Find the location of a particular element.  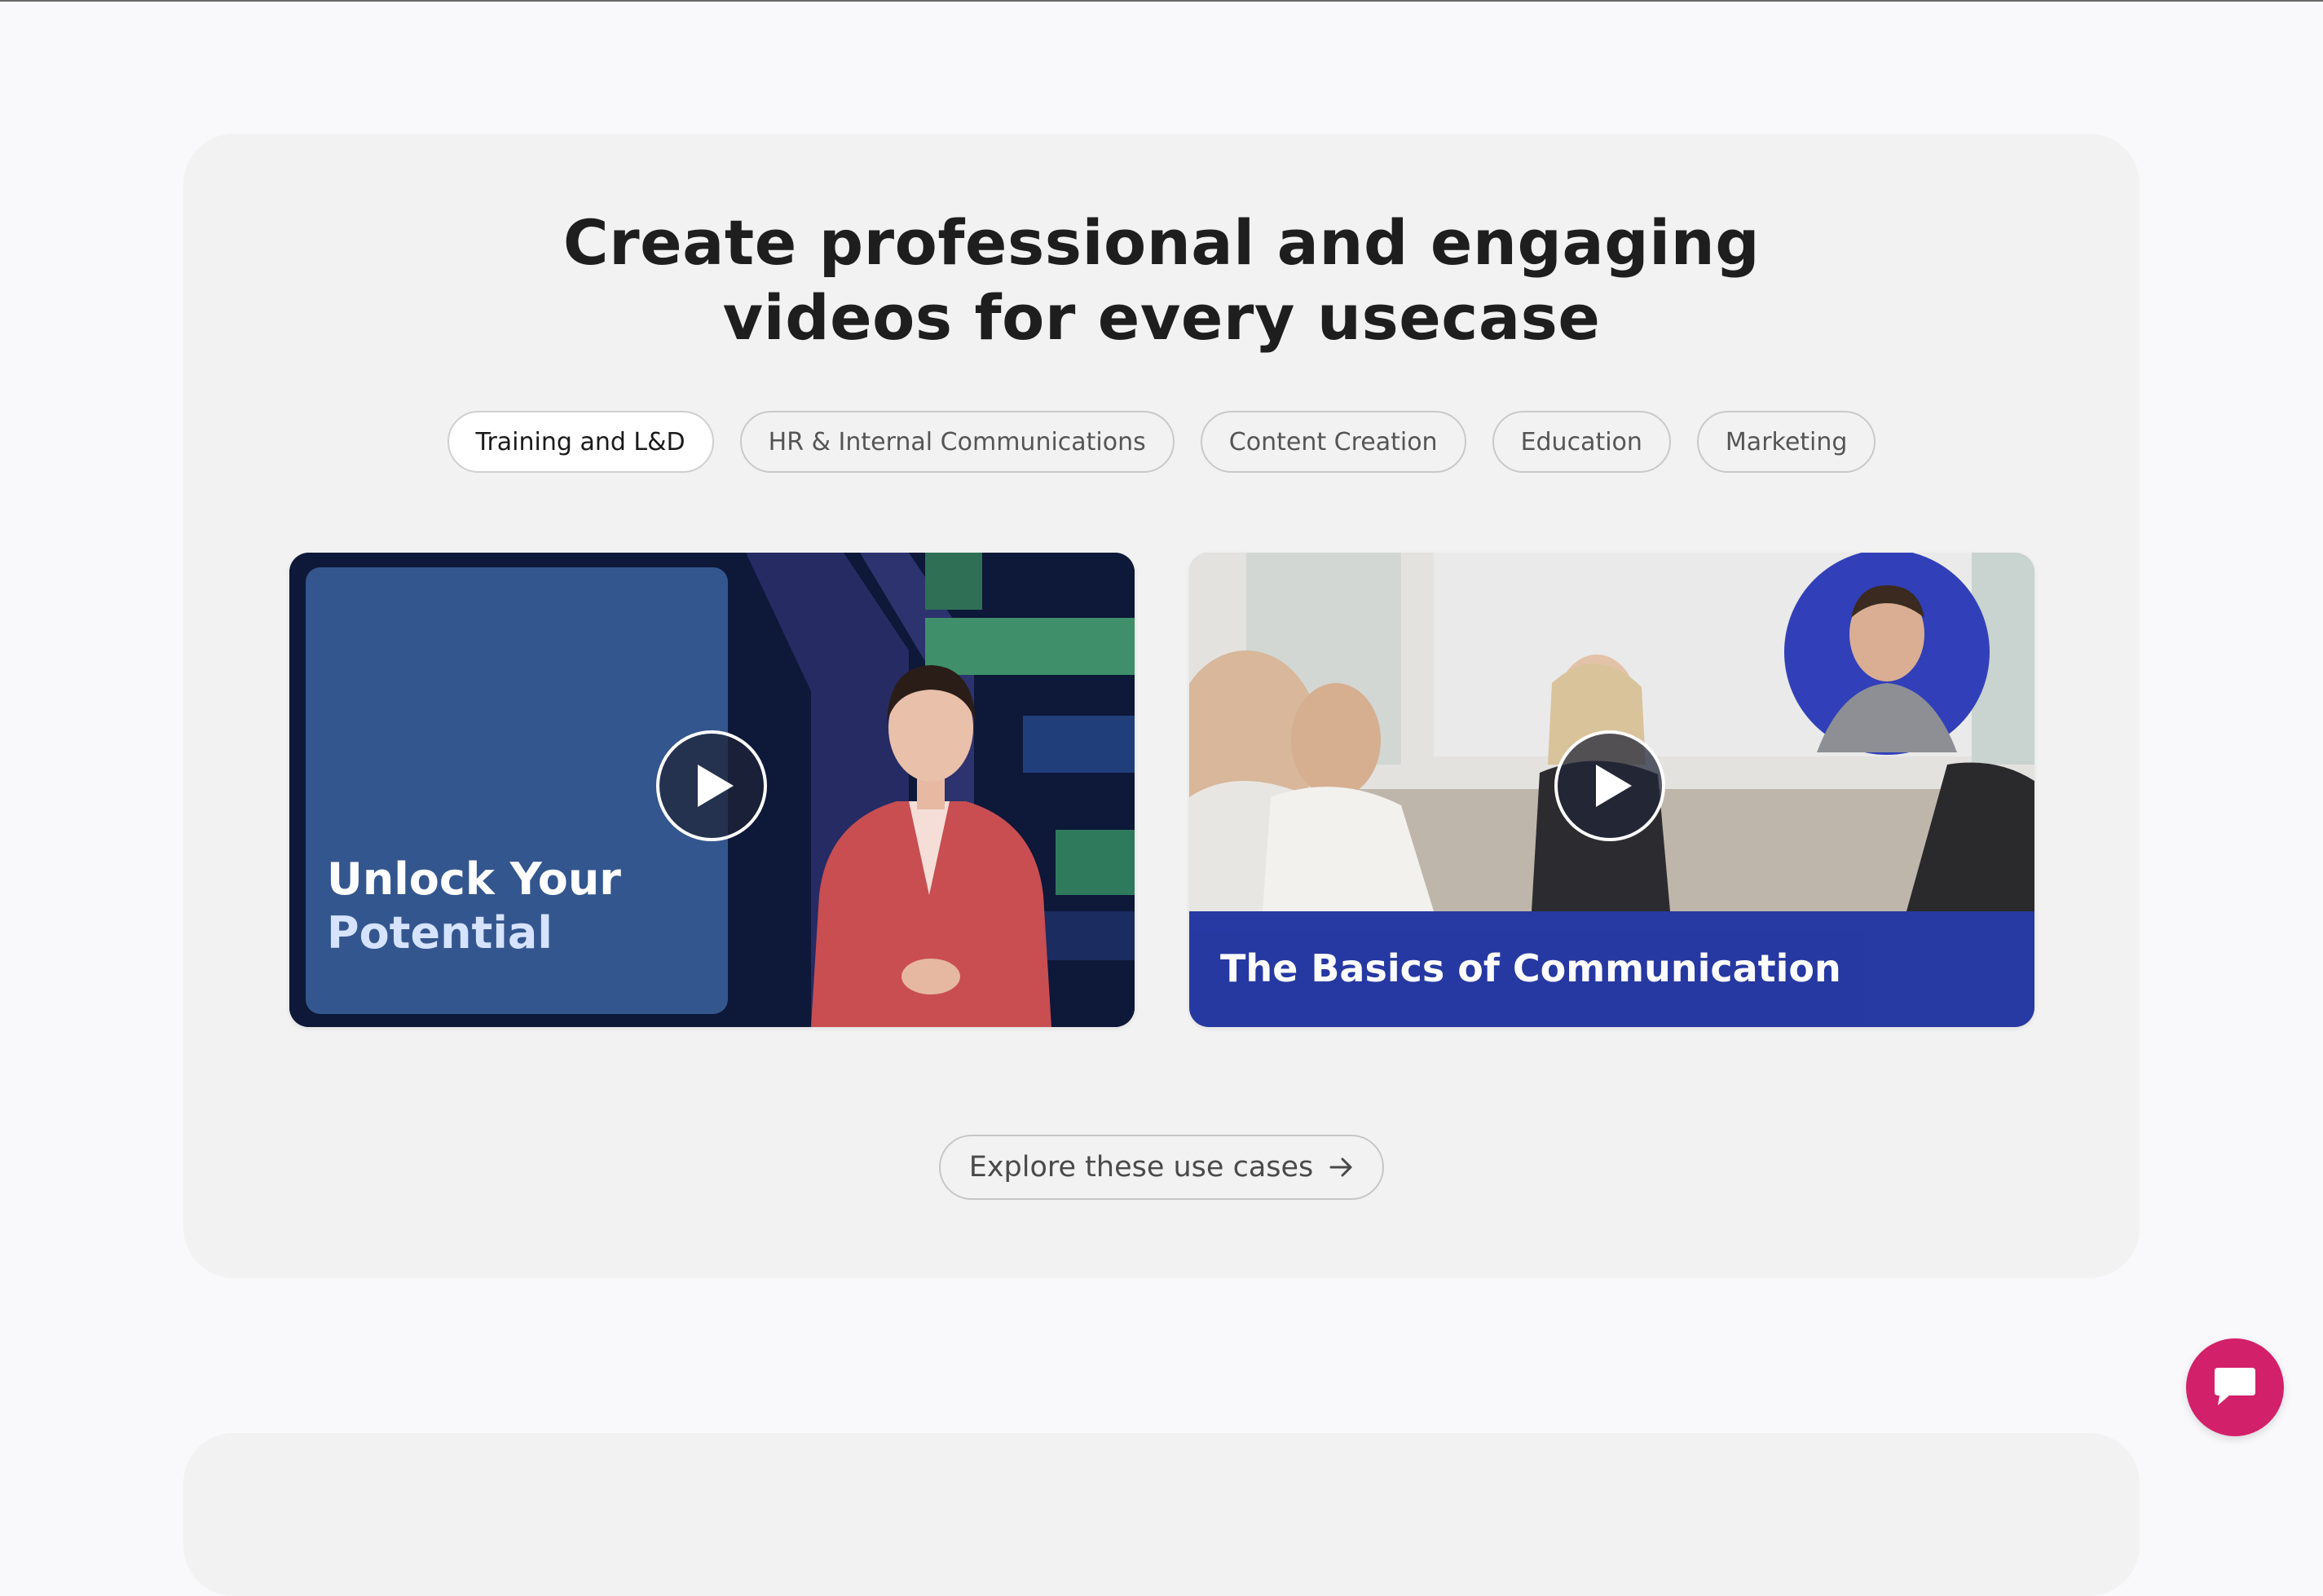

video-title-basics-of-communication: The Basics of Communication is located at coordinates (1530, 968).